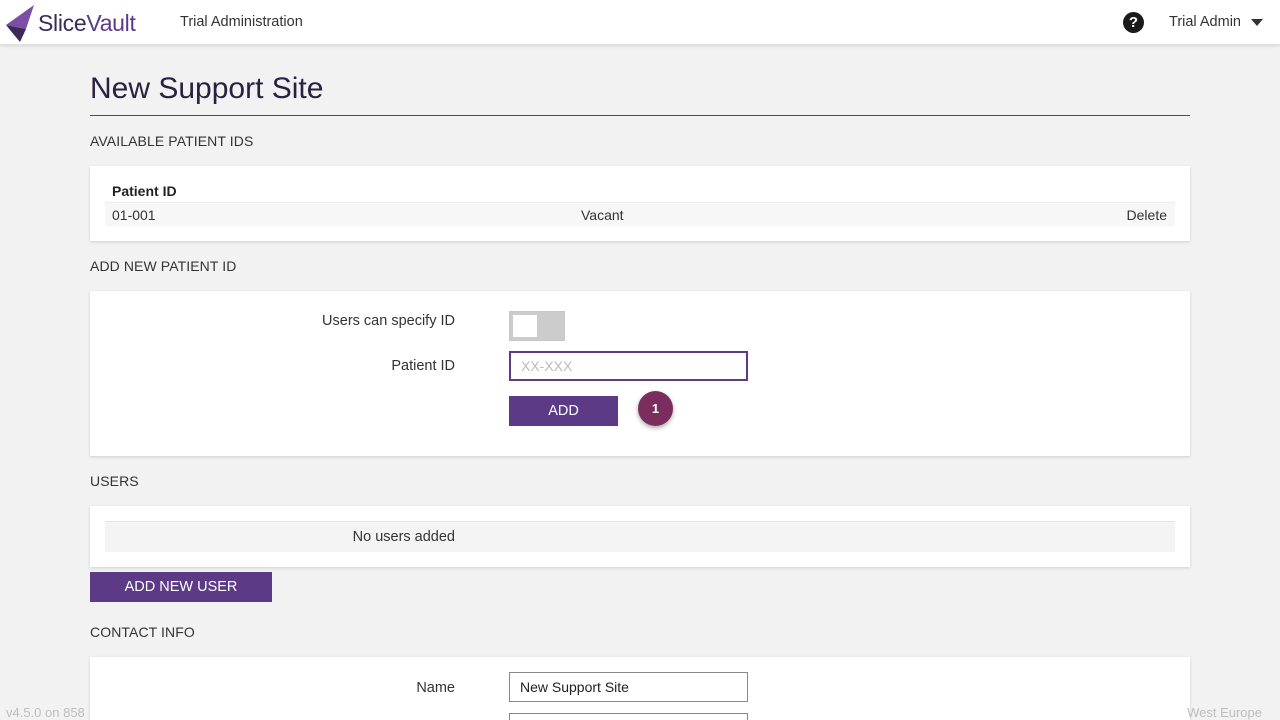 Image resolution: width=1280 pixels, height=720 pixels. What do you see at coordinates (602, 215) in the screenshot?
I see `patient-status-cell: Vacant` at bounding box center [602, 215].